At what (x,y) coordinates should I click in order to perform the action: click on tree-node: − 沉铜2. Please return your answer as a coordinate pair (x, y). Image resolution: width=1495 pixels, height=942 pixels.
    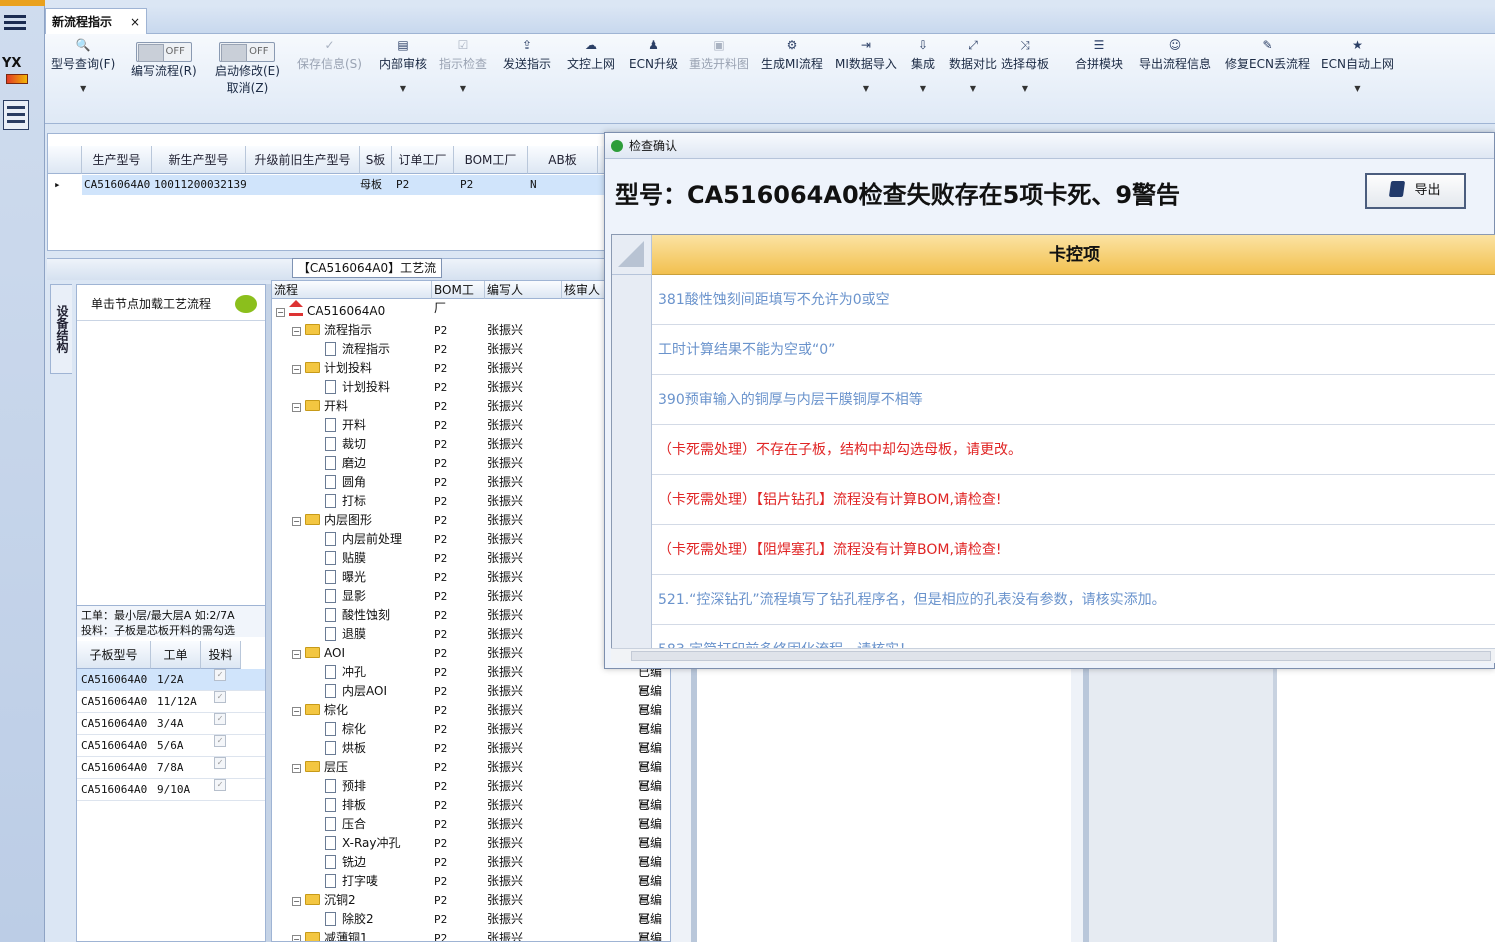
    Looking at the image, I should click on (324, 900).